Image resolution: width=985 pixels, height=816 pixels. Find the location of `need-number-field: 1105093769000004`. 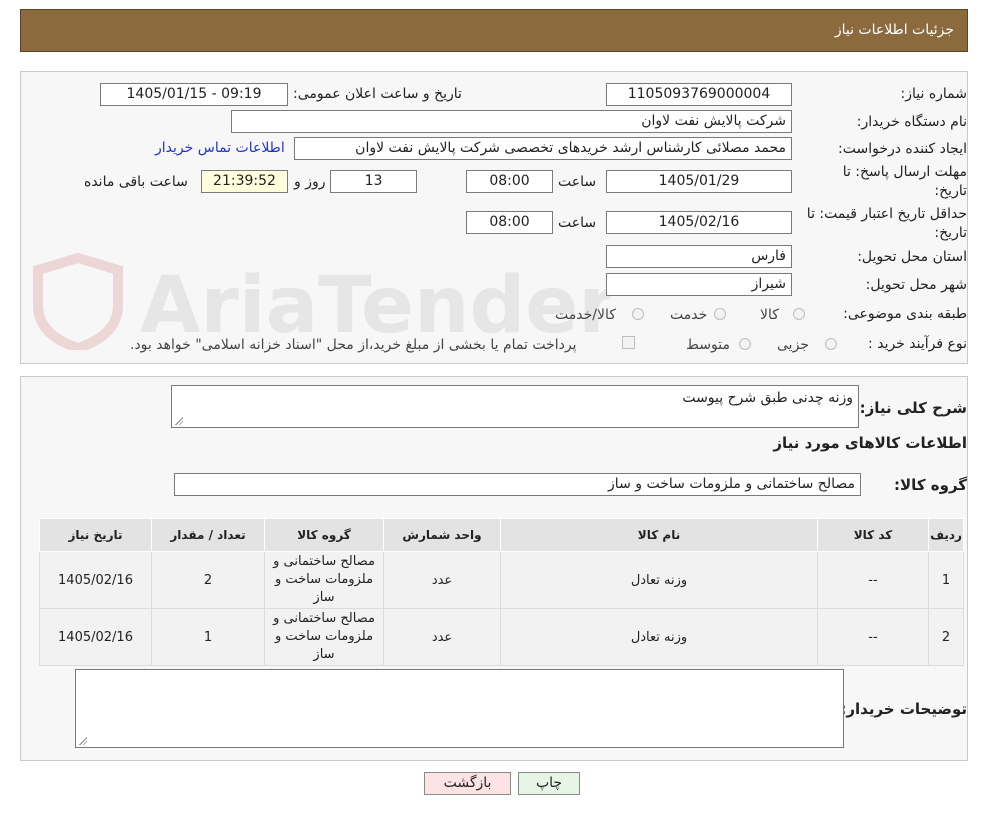

need-number-field: 1105093769000004 is located at coordinates (699, 94).